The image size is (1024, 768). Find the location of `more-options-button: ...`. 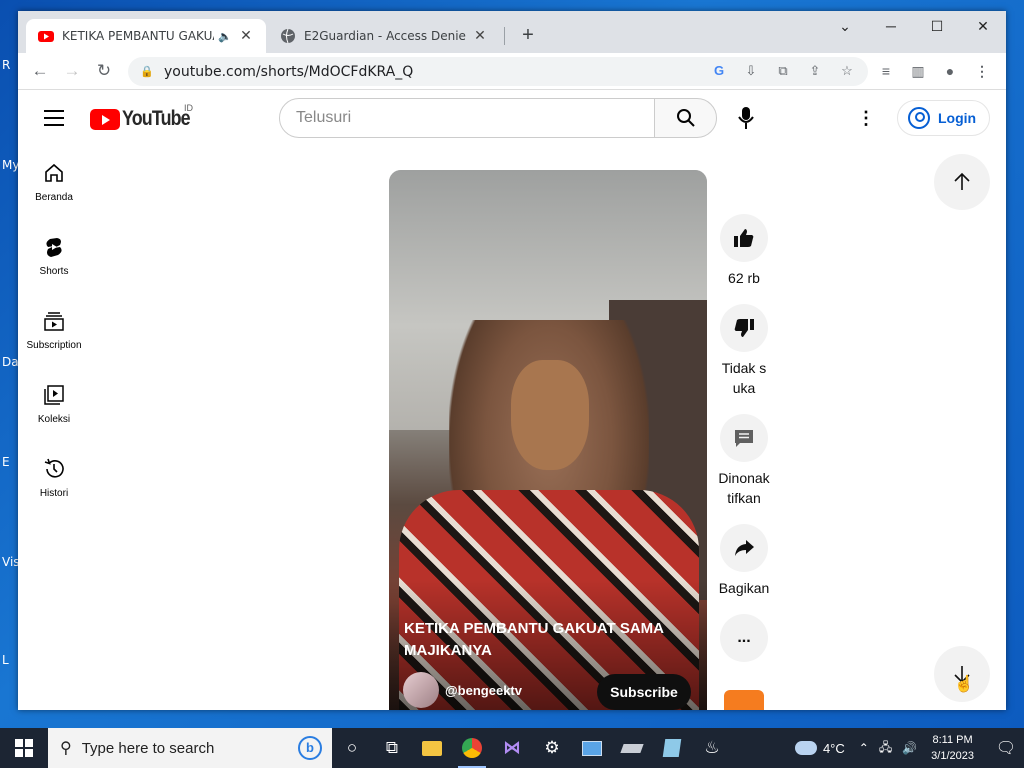

more-options-button: ... is located at coordinates (744, 638).